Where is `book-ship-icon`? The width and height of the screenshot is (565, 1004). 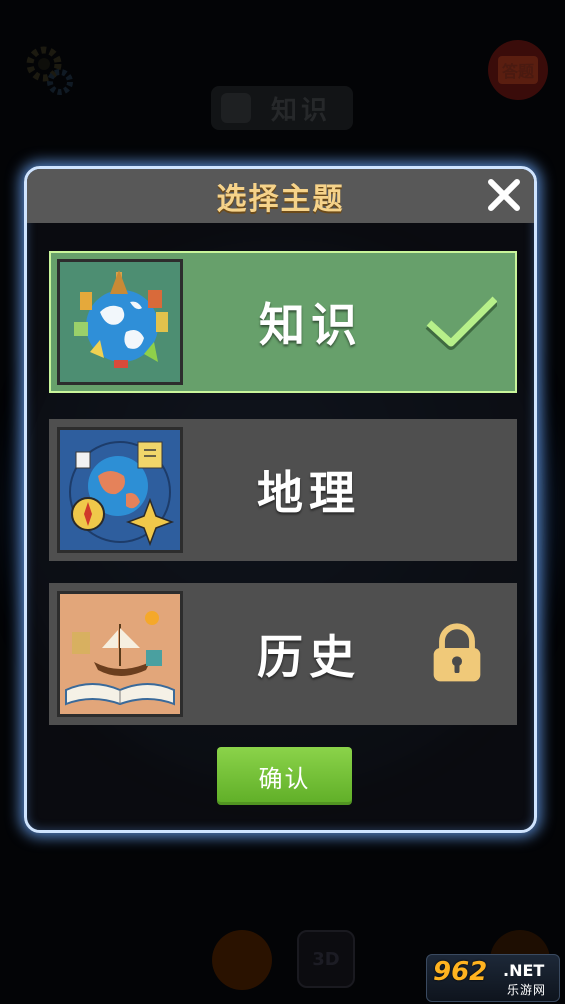 book-ship-icon is located at coordinates (120, 654).